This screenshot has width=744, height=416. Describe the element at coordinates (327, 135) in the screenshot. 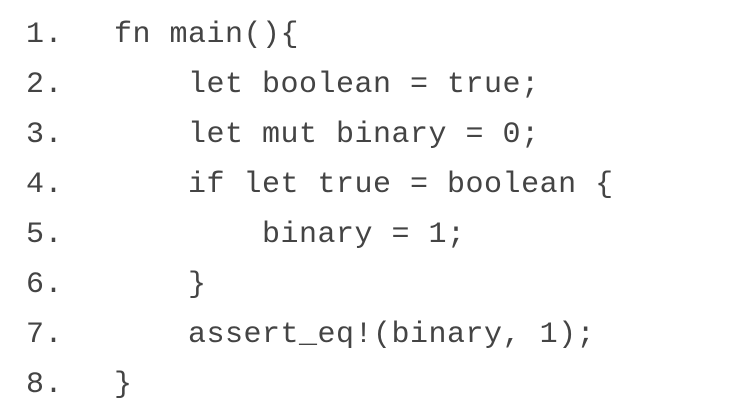

I see `line-code: let mut binary = 0;` at that location.